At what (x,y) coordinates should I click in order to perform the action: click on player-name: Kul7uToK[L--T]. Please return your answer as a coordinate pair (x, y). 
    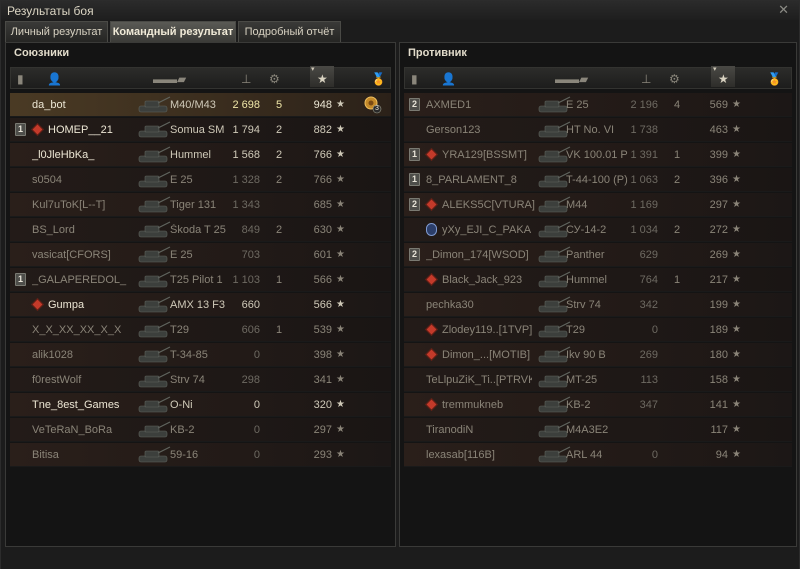
    Looking at the image, I should click on (81, 205).